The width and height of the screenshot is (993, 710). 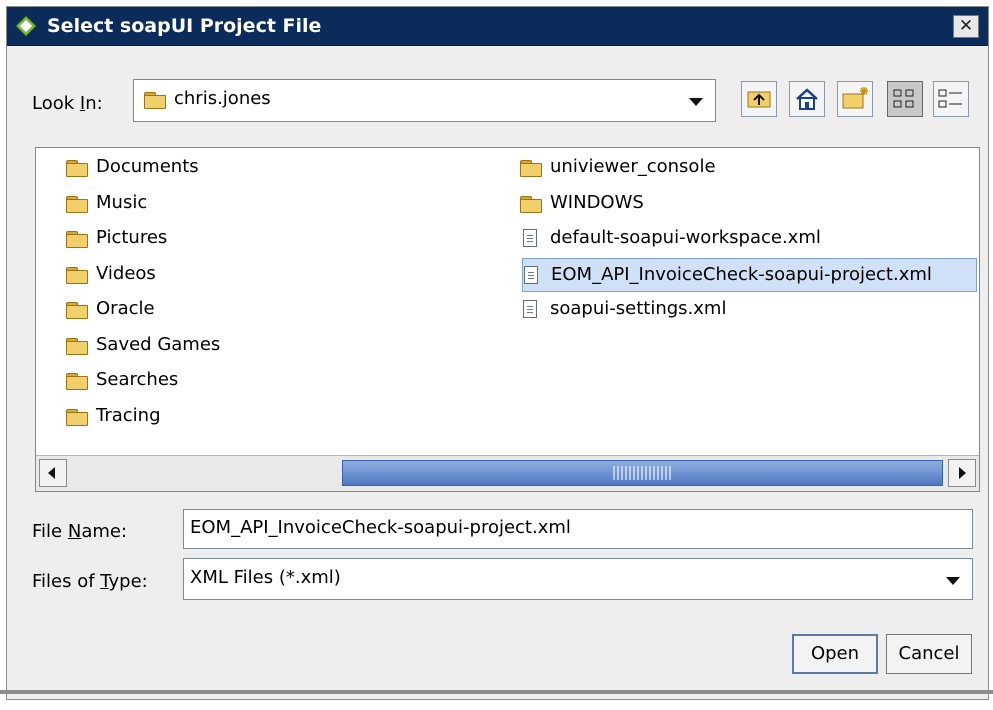 I want to click on up-one-level-icon, so click(x=759, y=99).